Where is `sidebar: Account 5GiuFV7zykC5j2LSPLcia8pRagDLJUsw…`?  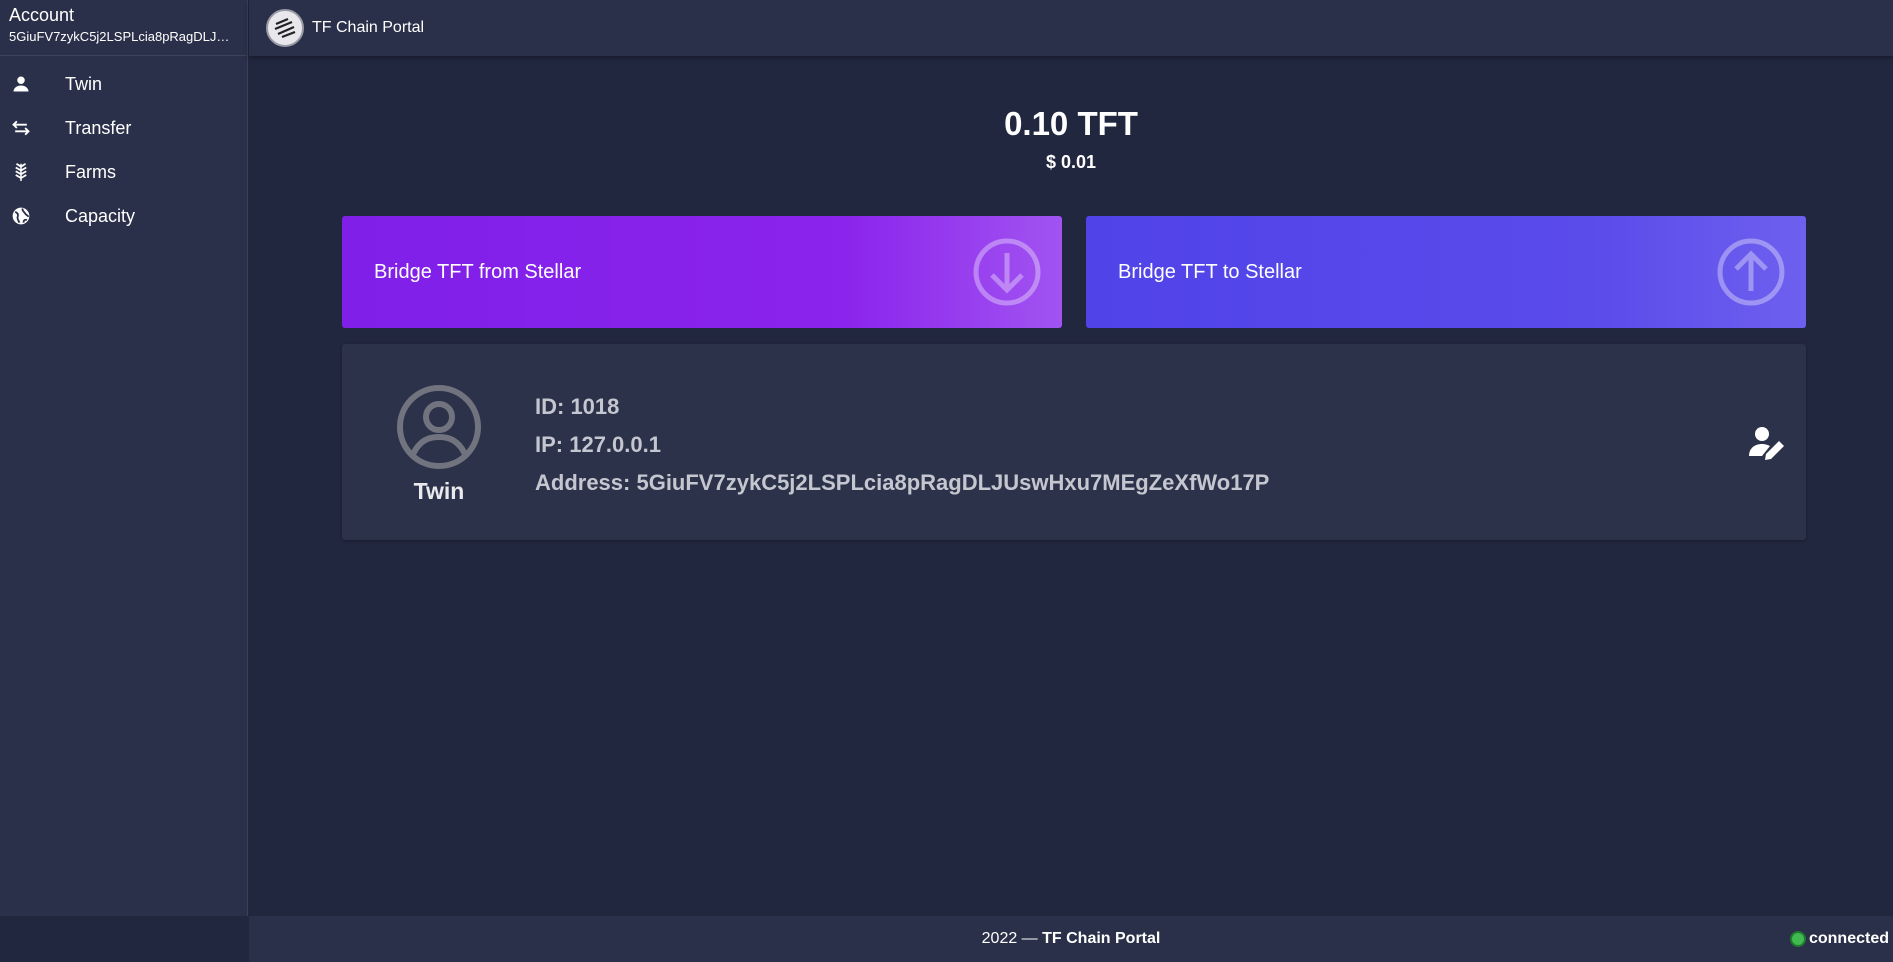
sidebar: Account 5GiuFV7zykC5j2LSPLcia8pRagDLJUsw… is located at coordinates (124, 458).